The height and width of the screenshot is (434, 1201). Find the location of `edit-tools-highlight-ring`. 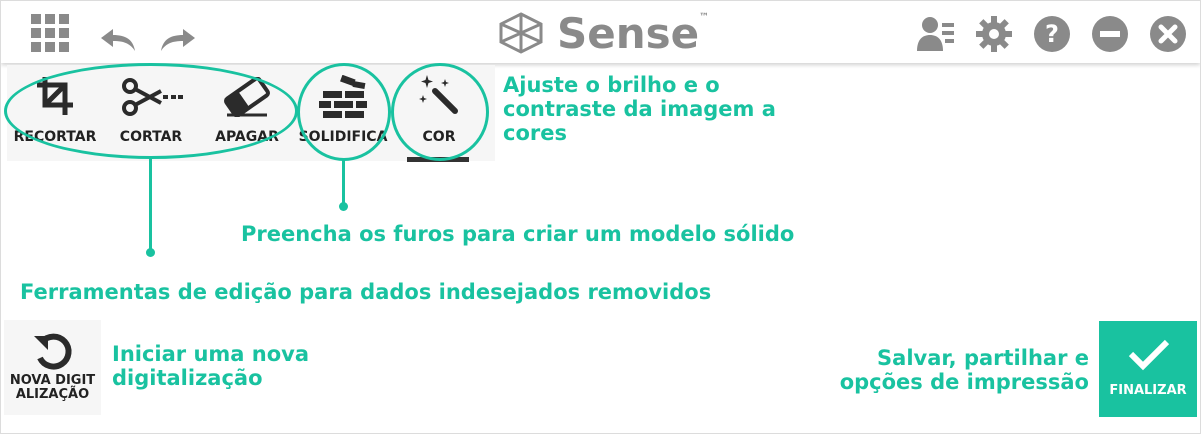

edit-tools-highlight-ring is located at coordinates (151, 111).